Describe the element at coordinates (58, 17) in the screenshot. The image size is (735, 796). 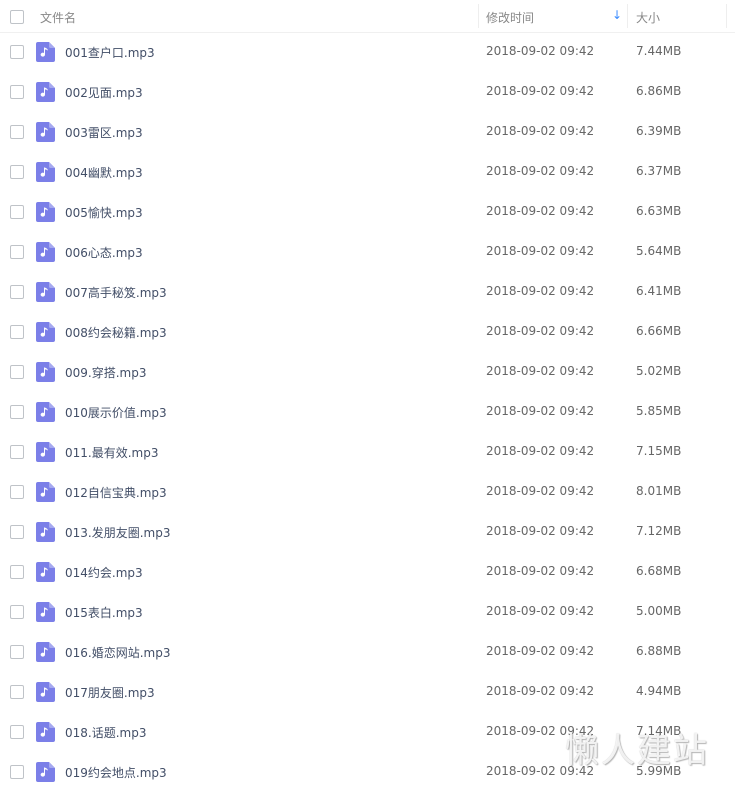
I see `column-header-filename: 文件名` at that location.